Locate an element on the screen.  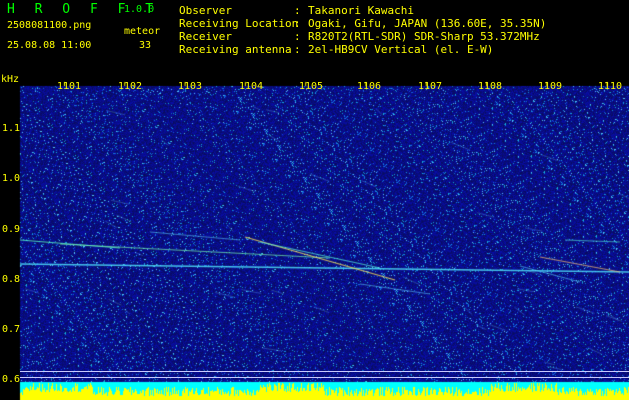
x-tick-label: 1109 is located at coordinates (550, 86).